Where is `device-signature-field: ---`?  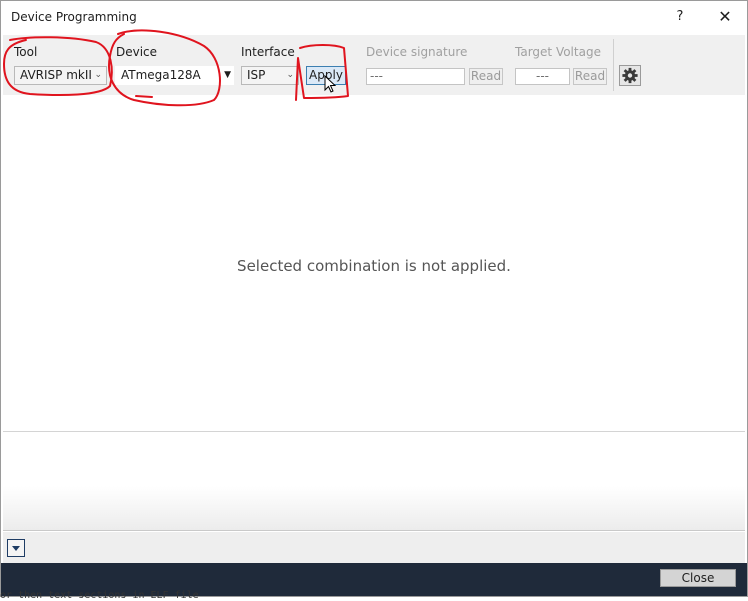
device-signature-field: --- is located at coordinates (415, 76).